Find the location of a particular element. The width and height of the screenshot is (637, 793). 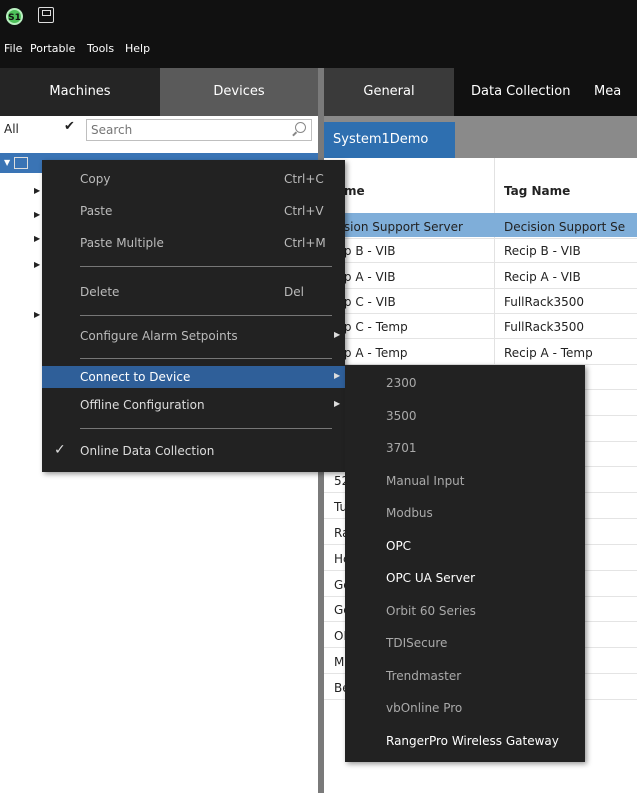

submenu-item-trendmaster: Trendmaster is located at coordinates (465, 677).